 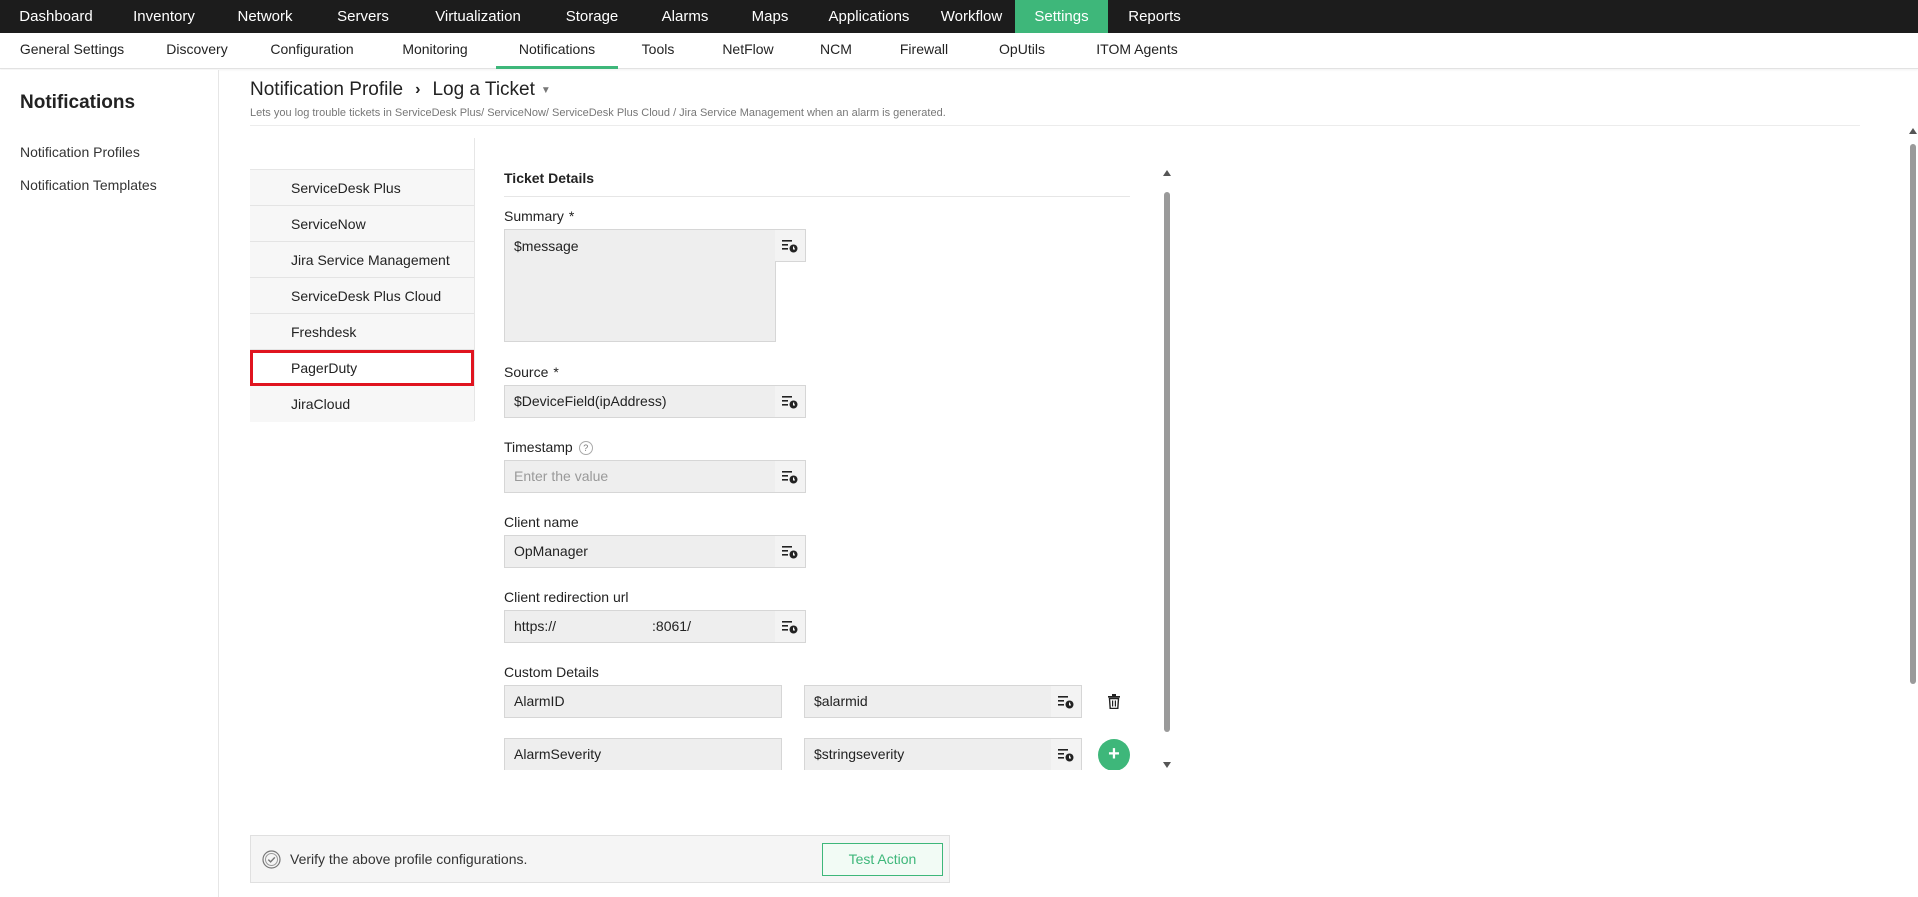 I want to click on client-url-label: Client redirection url, so click(x=566, y=597).